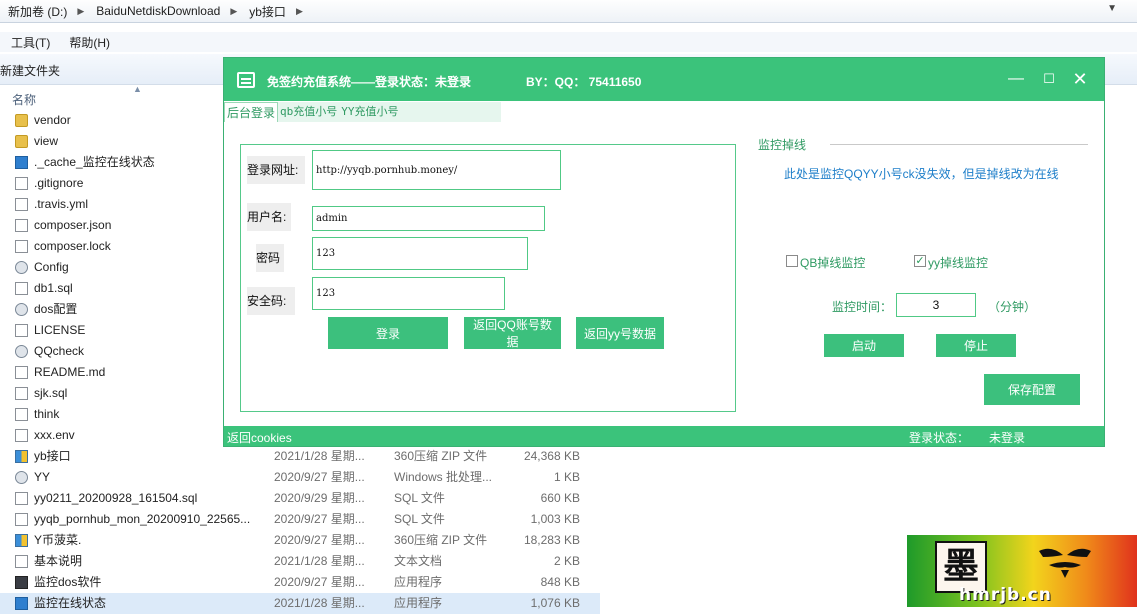  What do you see at coordinates (428, 218) in the screenshot?
I see `username-input` at bounding box center [428, 218].